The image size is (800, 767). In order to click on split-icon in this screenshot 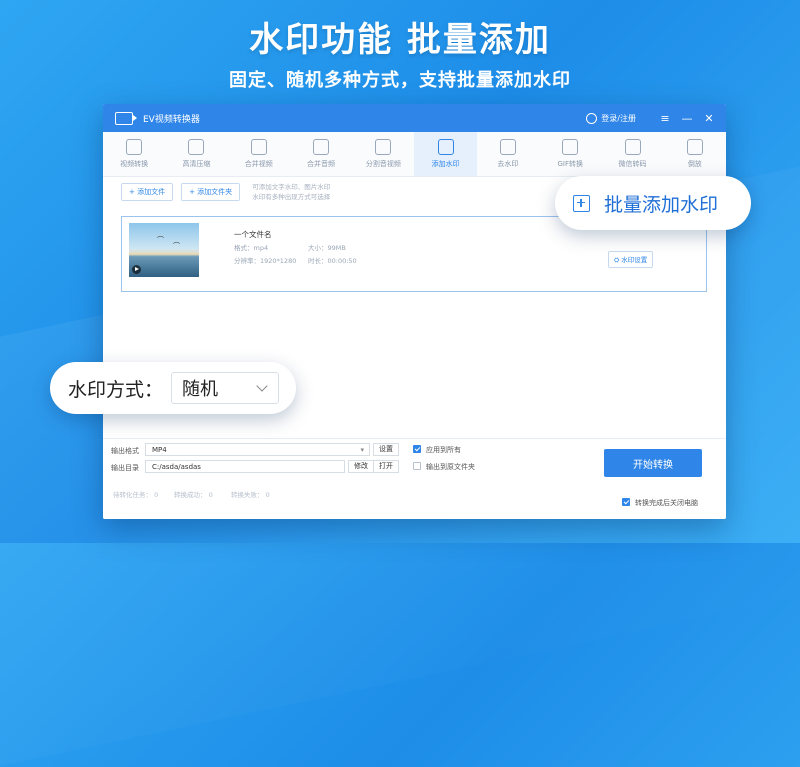, I will do `click(383, 147)`.